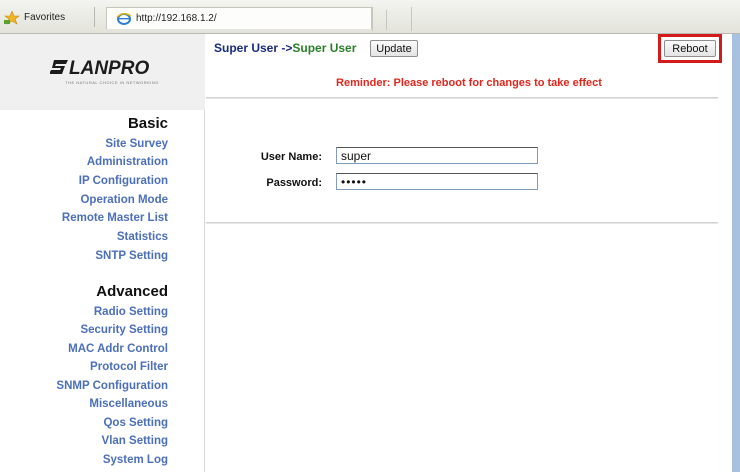 This screenshot has height=472, width=740. What do you see at coordinates (12, 18) in the screenshot?
I see `favorites-star-icon` at bounding box center [12, 18].